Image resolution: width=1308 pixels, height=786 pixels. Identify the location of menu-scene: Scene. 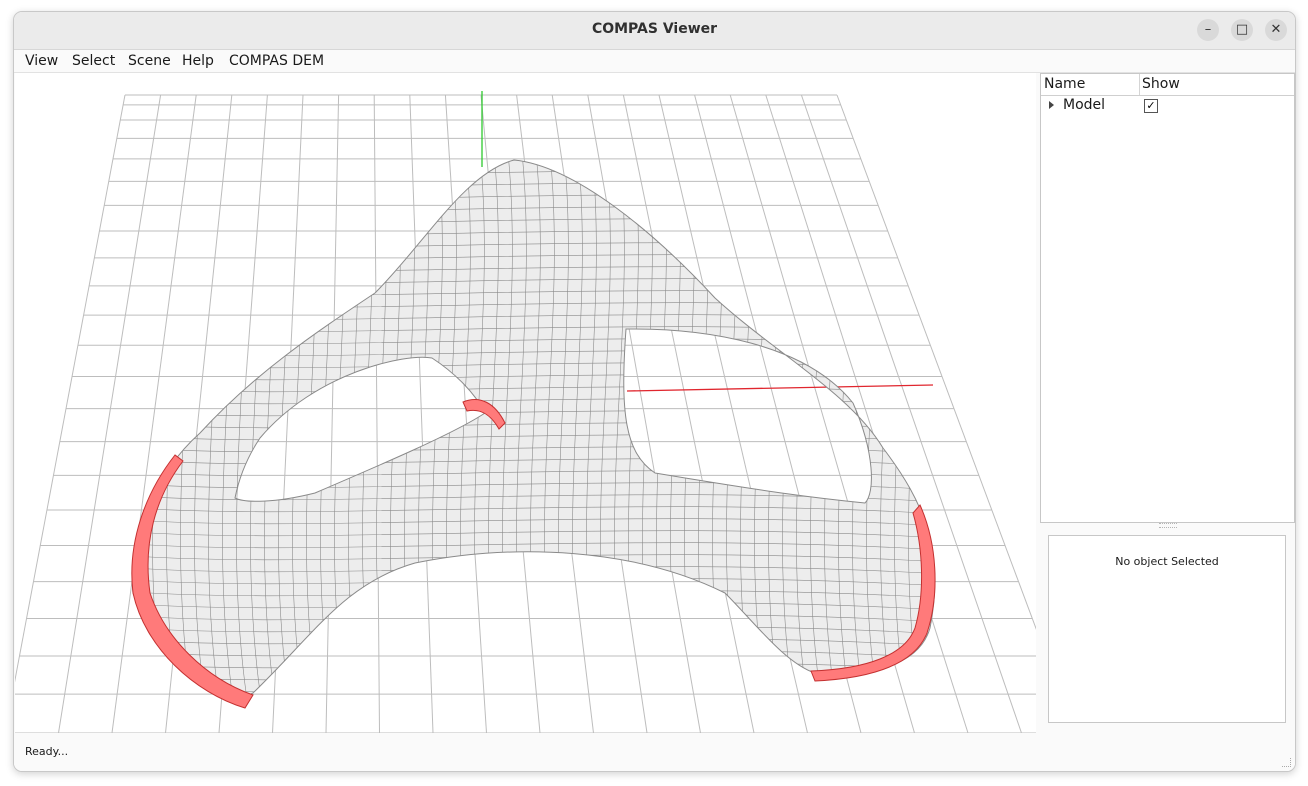
(149, 61).